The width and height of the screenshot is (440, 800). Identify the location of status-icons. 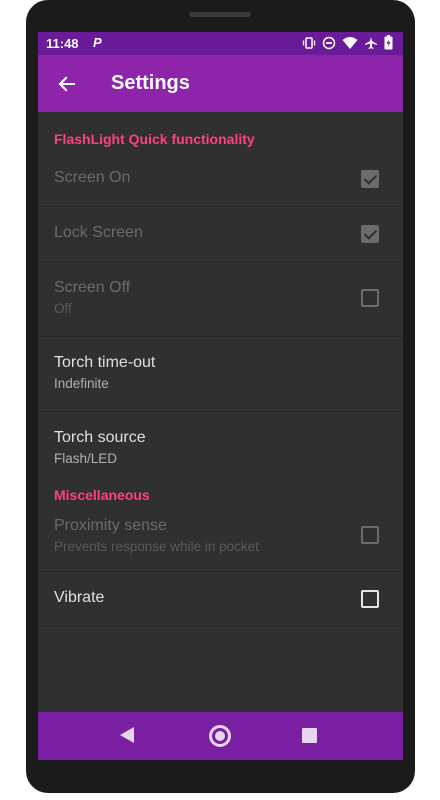
(347, 42).